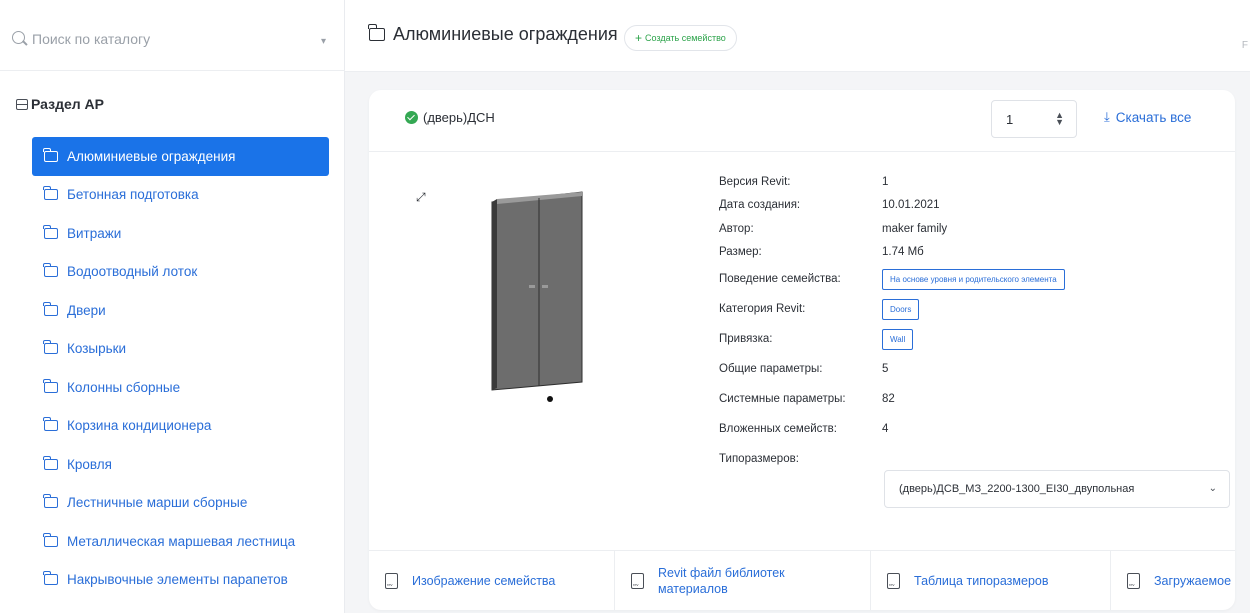  What do you see at coordinates (966, 229) in the screenshot?
I see `prop-row-author: Автор: maker family` at bounding box center [966, 229].